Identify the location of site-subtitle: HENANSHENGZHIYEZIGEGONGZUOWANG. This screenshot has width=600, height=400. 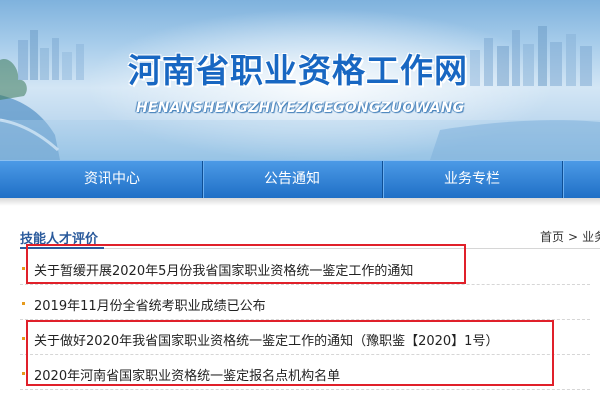
(300, 108).